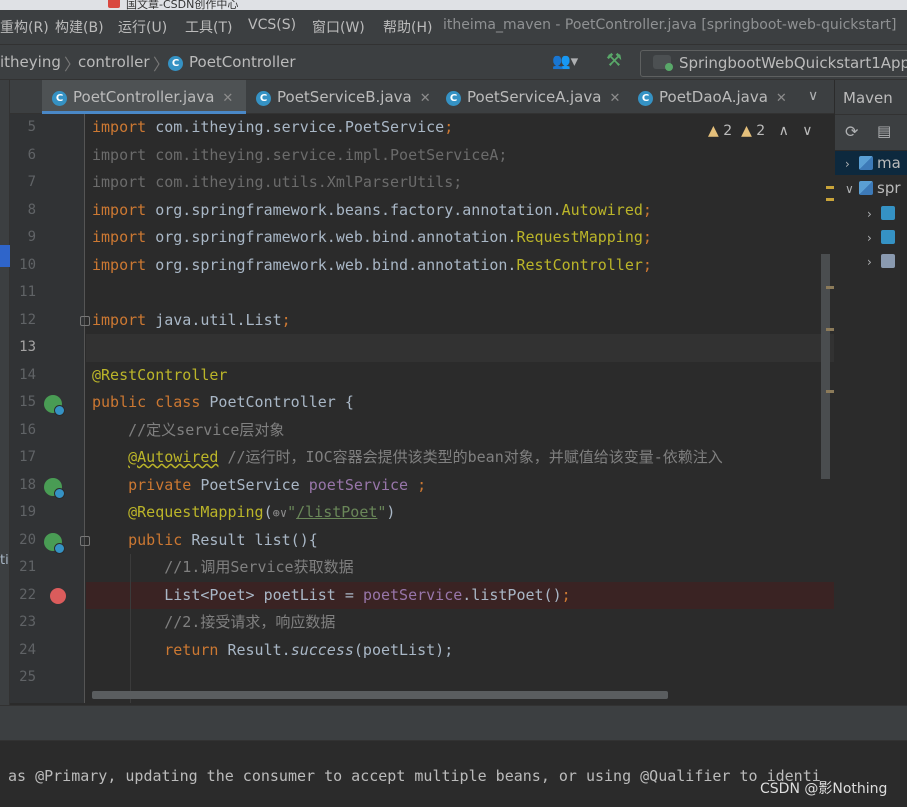 The image size is (907, 807). What do you see at coordinates (888, 213) in the screenshot?
I see `lifecycle-gear-icon` at bounding box center [888, 213].